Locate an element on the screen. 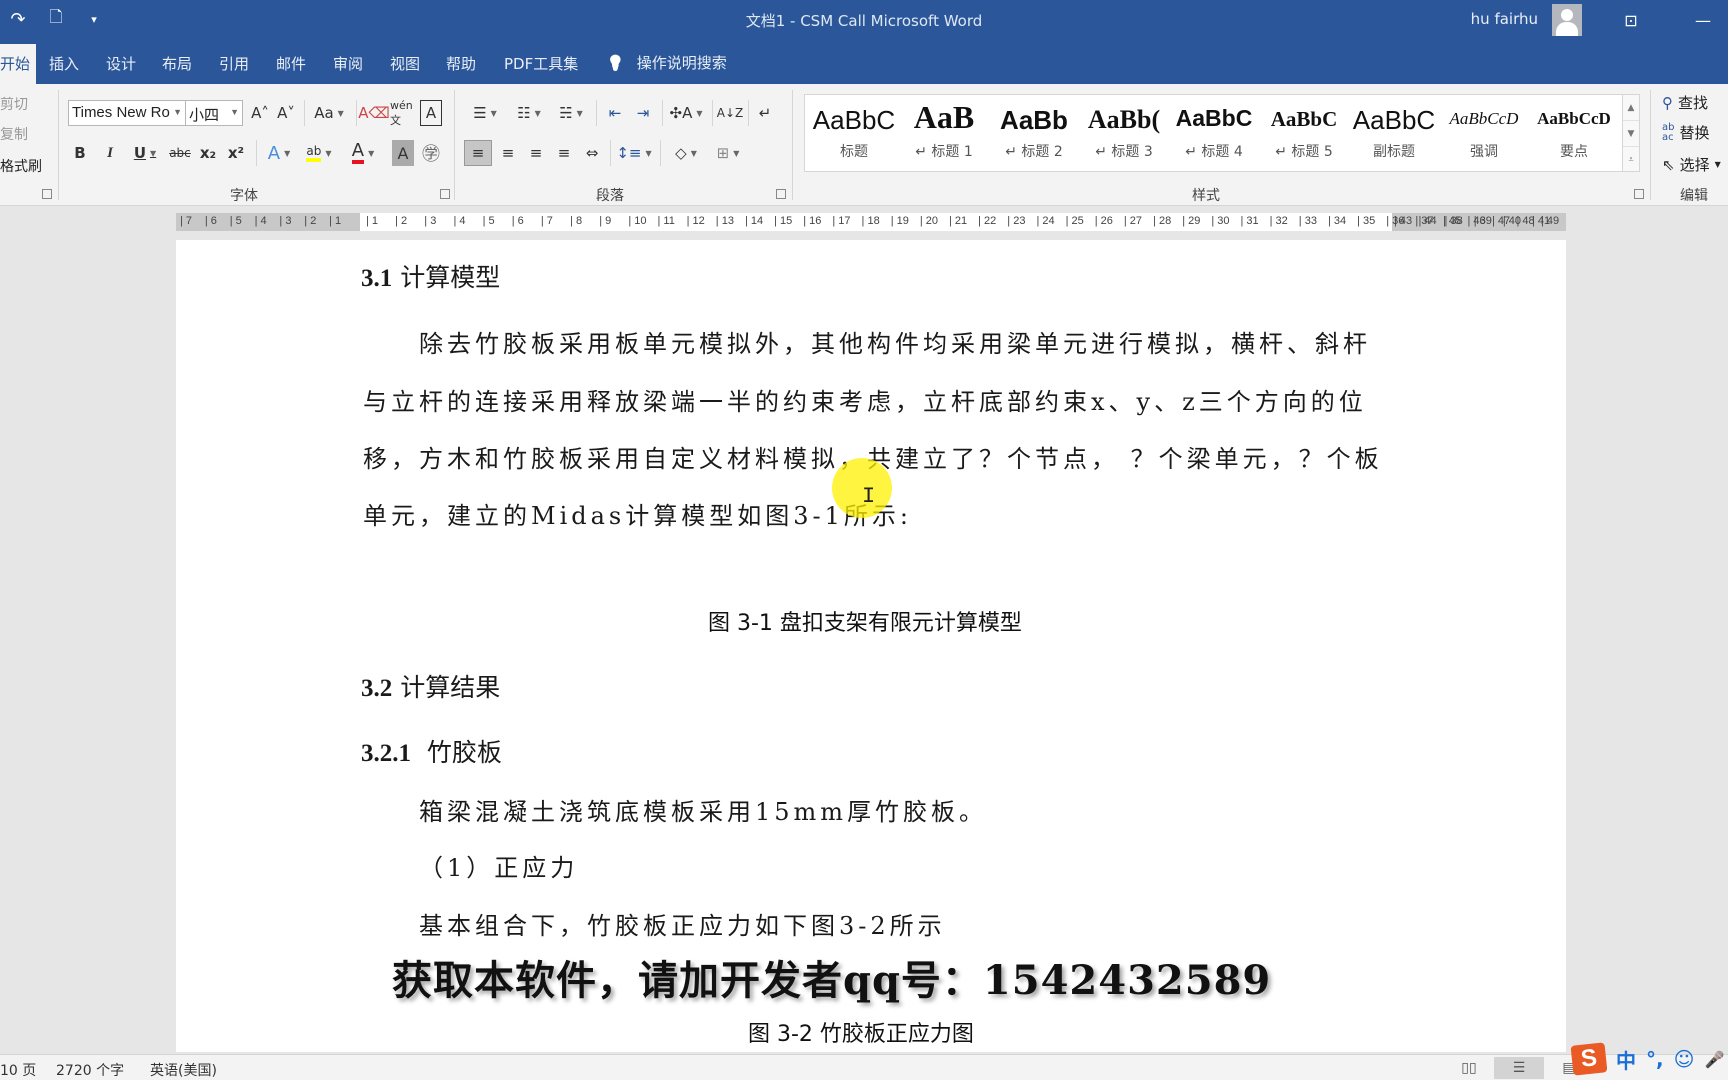  style-title: AaBbC 标题 is located at coordinates (854, 133).